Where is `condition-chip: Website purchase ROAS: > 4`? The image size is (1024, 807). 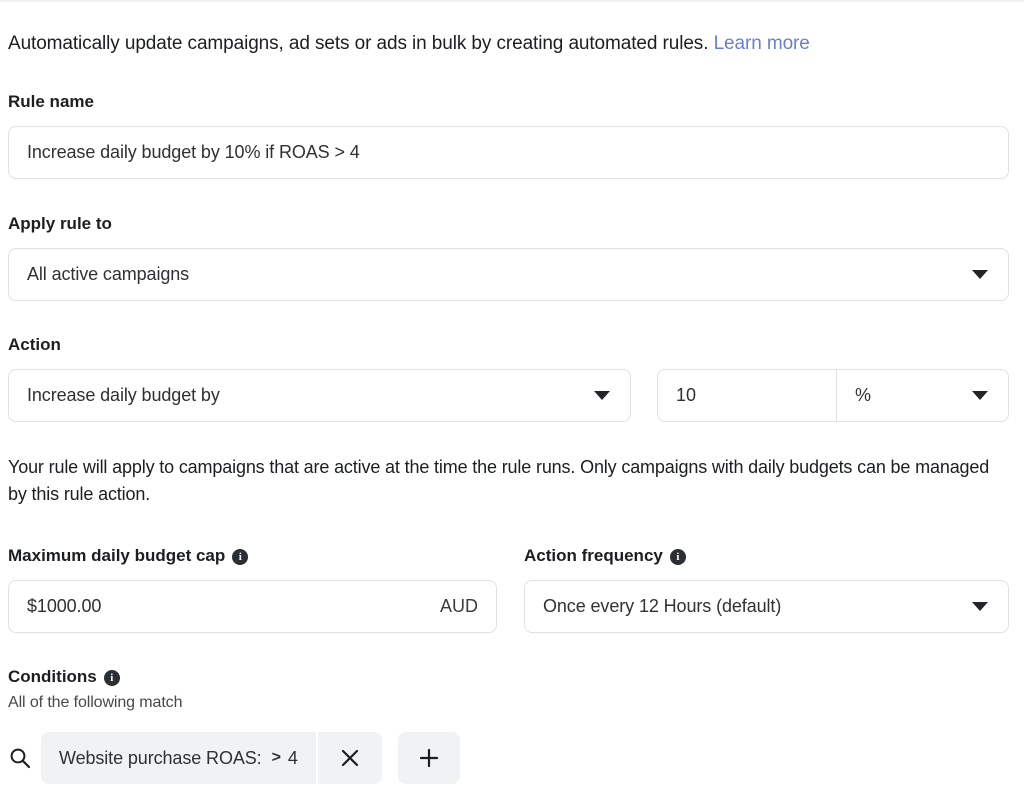
condition-chip: Website purchase ROAS: > 4 is located at coordinates (178, 758).